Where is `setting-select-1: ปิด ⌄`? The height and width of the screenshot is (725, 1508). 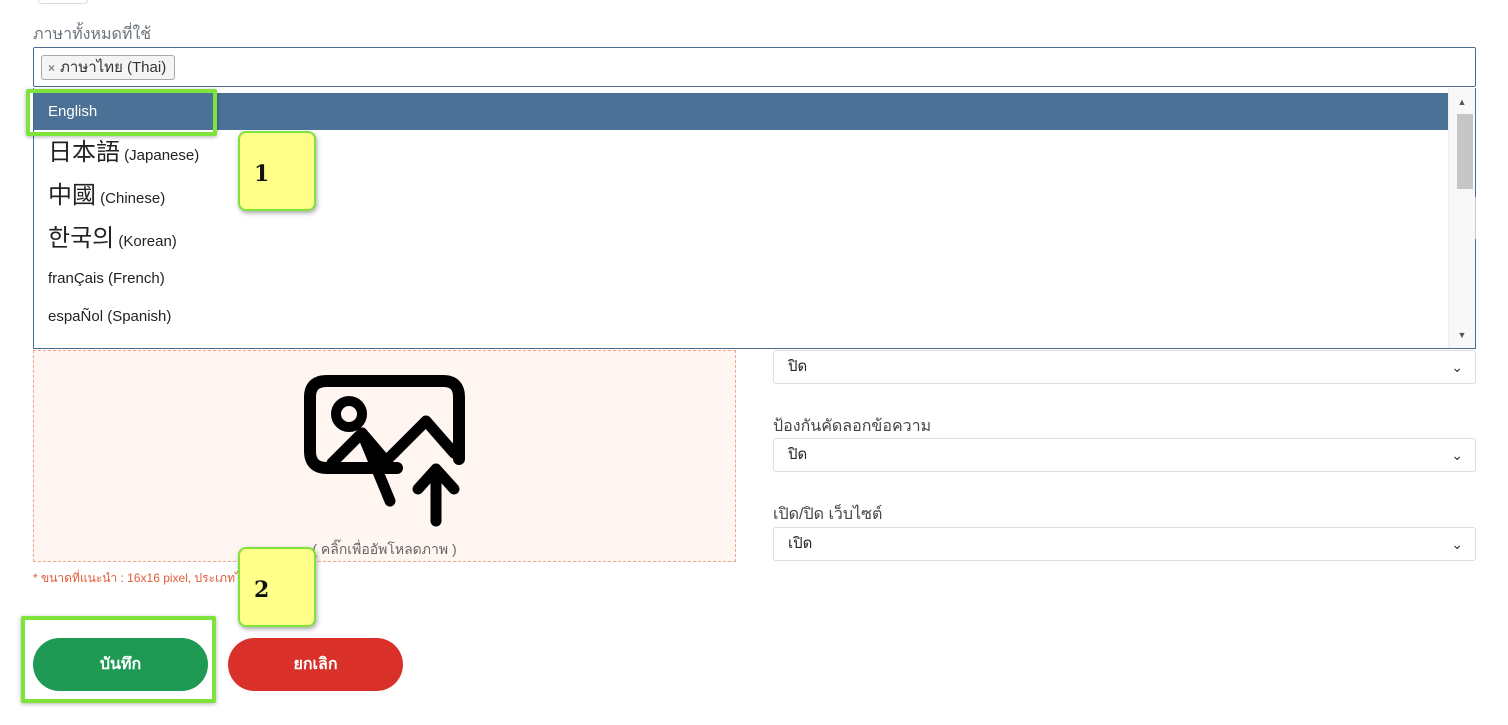 setting-select-1: ปิด ⌄ is located at coordinates (1124, 367).